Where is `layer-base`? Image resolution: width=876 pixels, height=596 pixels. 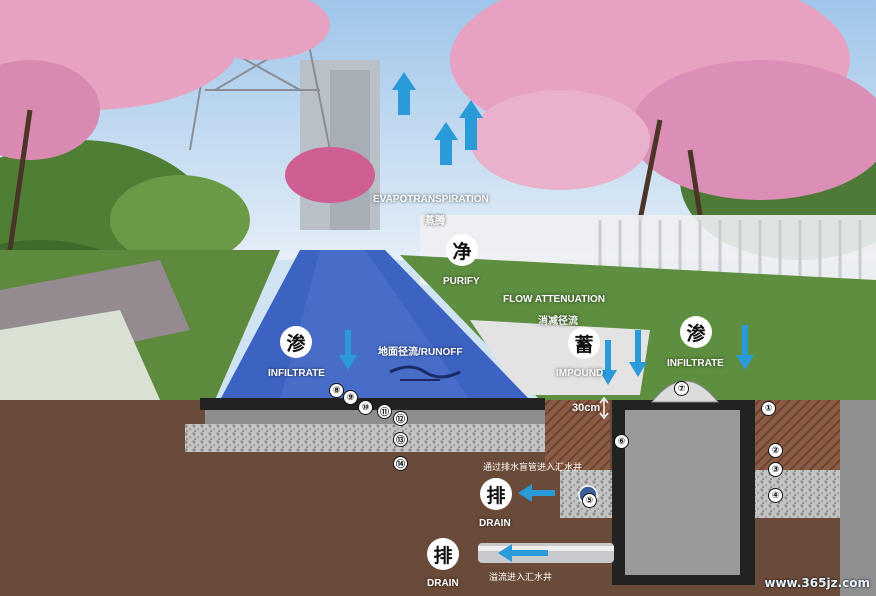
layer-base is located at coordinates (375, 417).